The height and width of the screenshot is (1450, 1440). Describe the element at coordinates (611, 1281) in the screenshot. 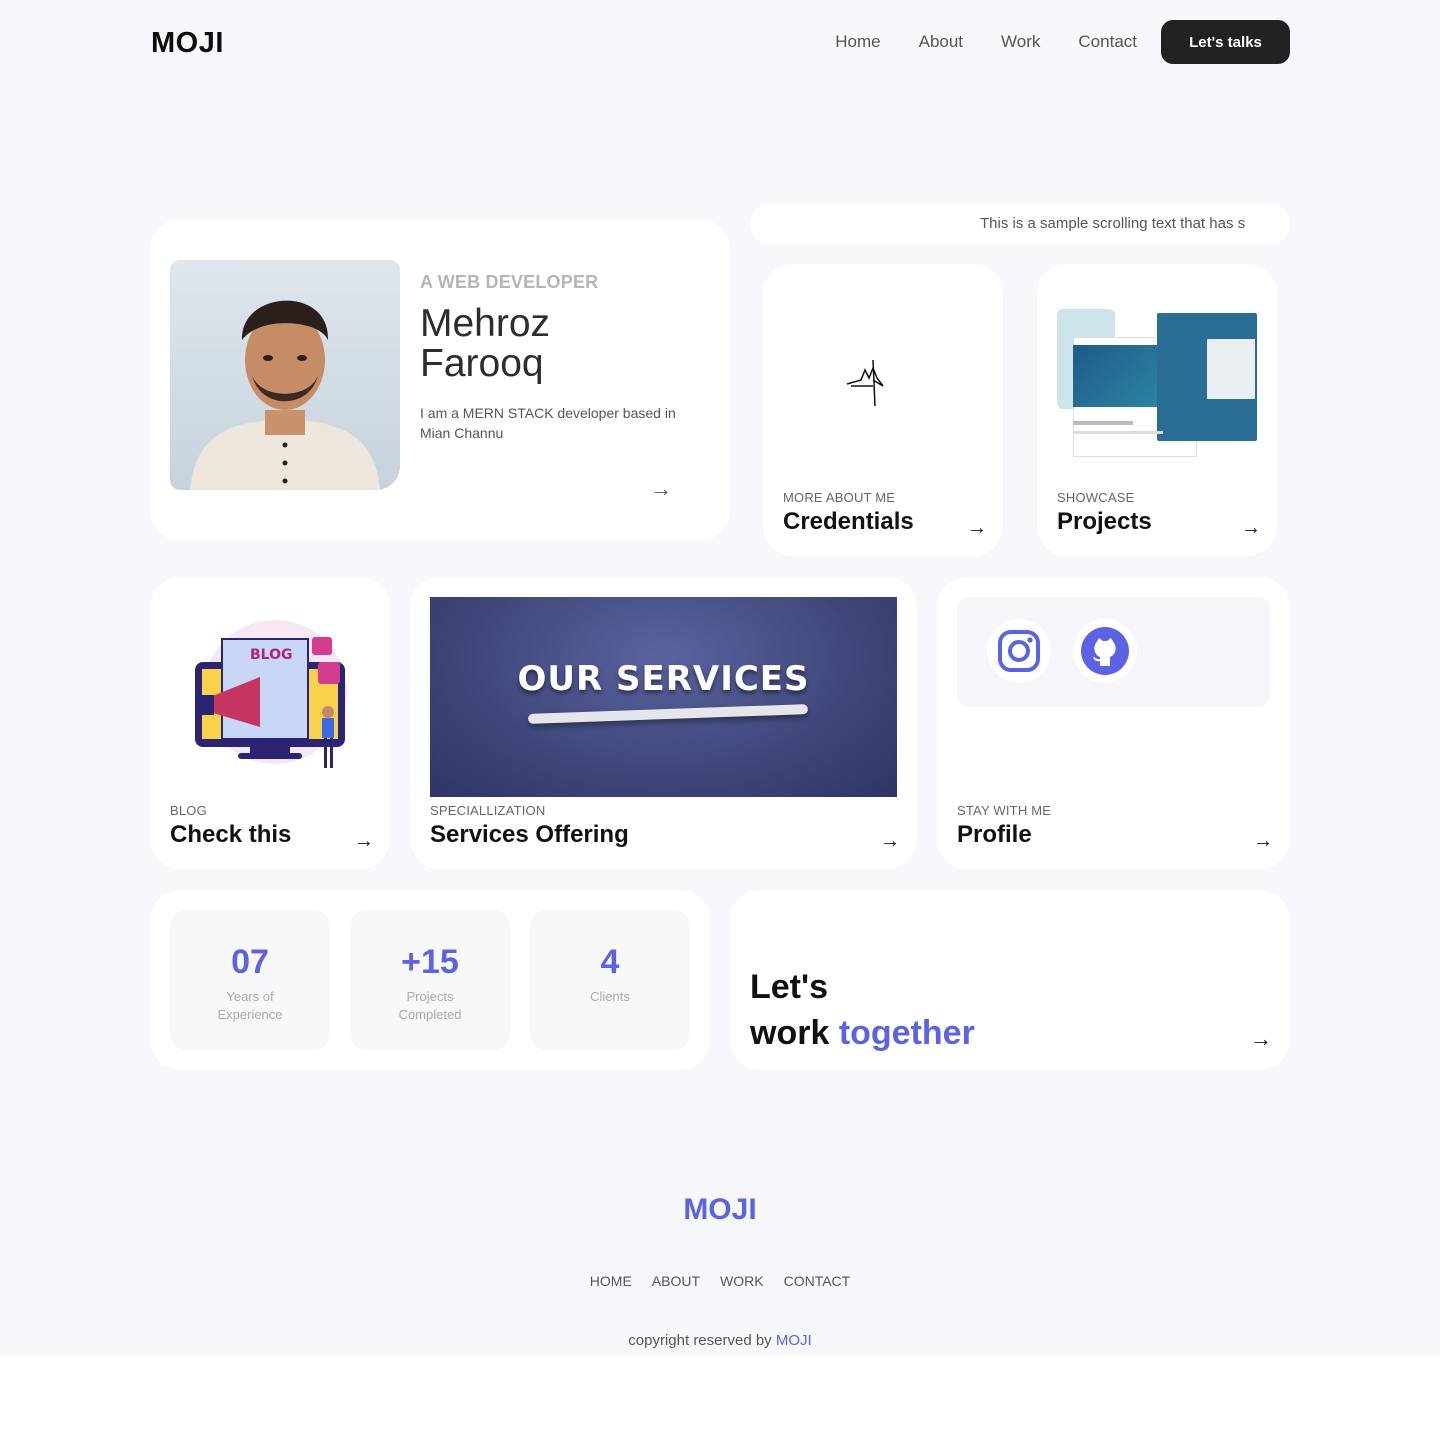

I see `footer-nav-home: HOME` at that location.